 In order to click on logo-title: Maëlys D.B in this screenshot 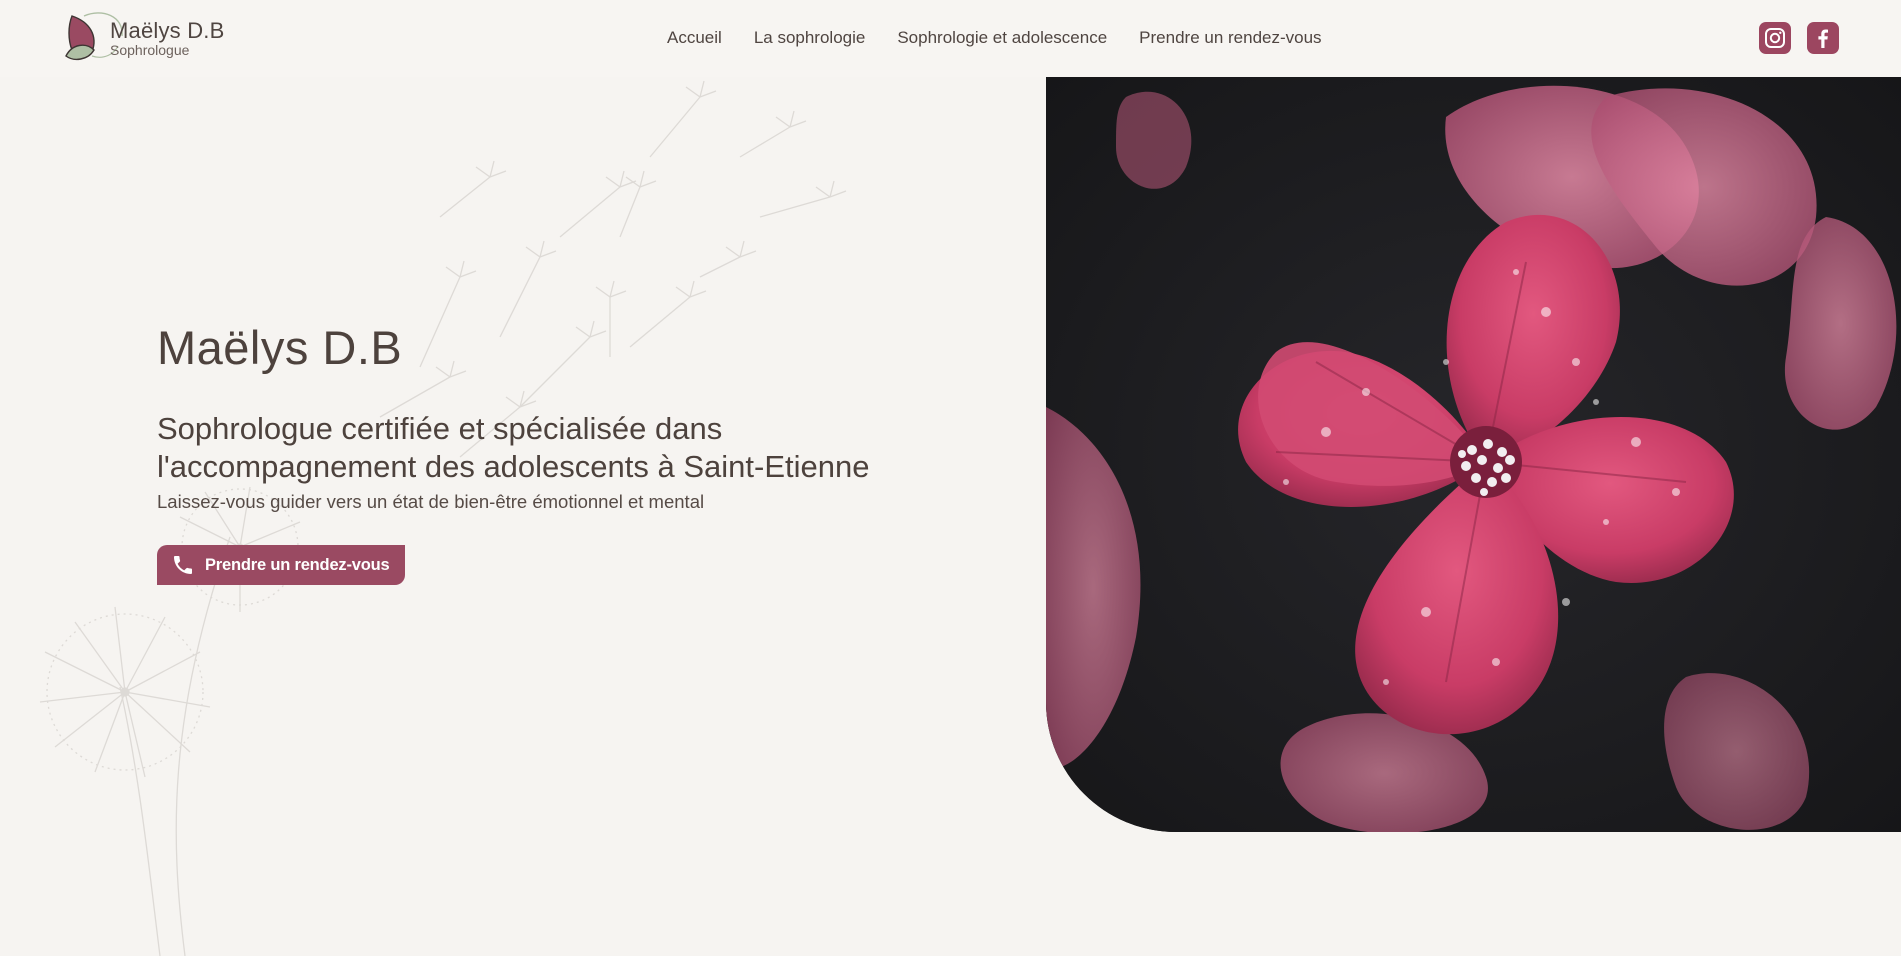, I will do `click(167, 30)`.